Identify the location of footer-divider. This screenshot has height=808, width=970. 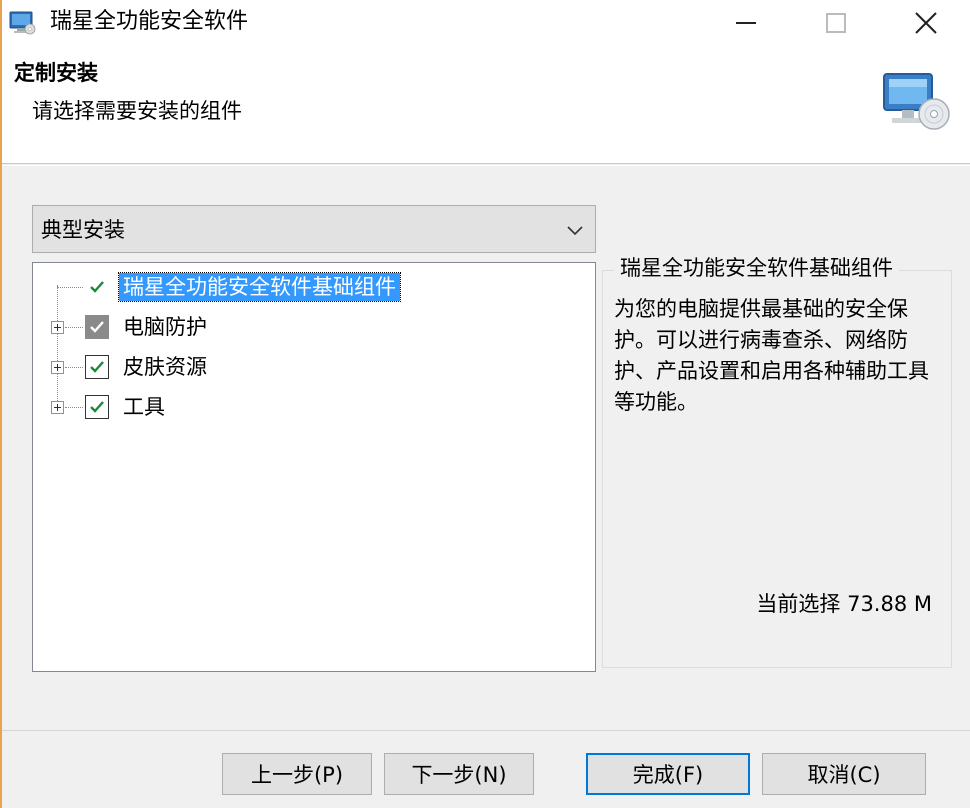
(486, 730).